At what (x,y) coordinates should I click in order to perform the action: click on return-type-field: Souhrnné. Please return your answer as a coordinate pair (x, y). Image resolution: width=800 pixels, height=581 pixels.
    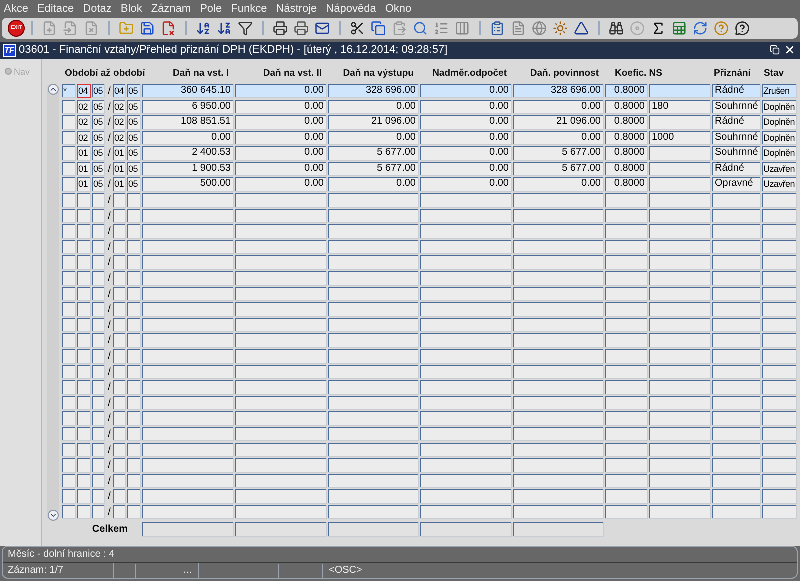
    Looking at the image, I should click on (736, 153).